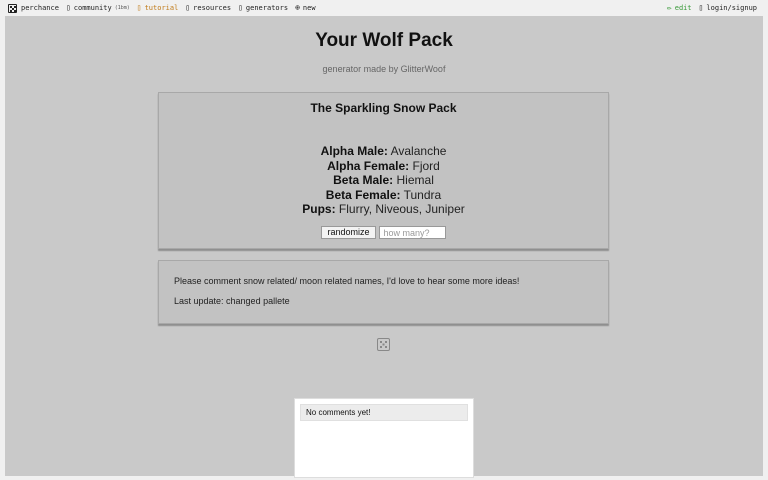 The image size is (768, 480). I want to click on pack-row-pups: Pups: Flurry, Niveous, Juniper, so click(383, 209).